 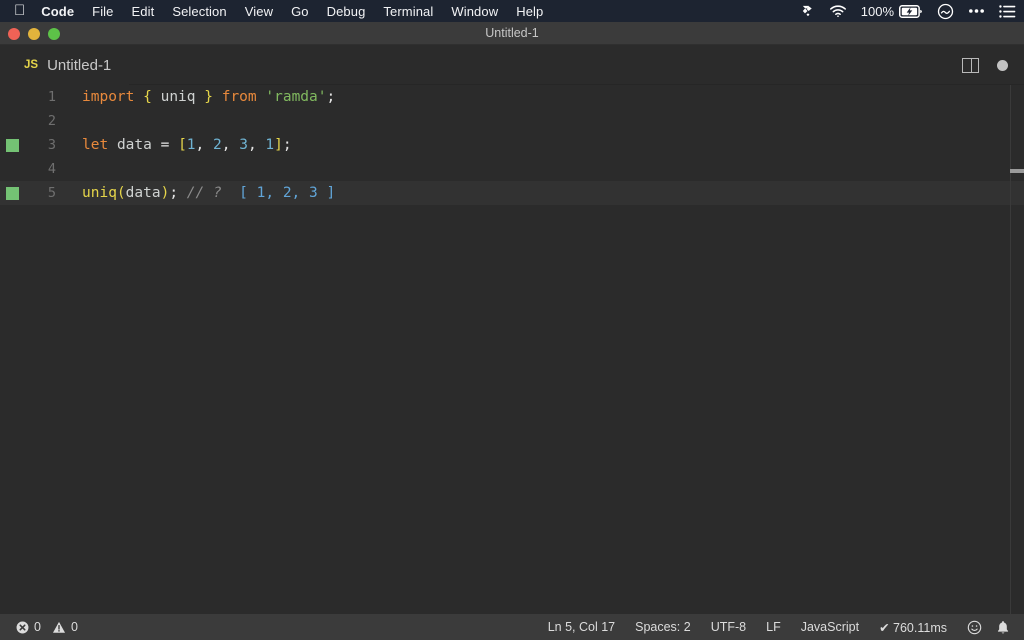 What do you see at coordinates (31, 65) in the screenshot?
I see `javascript-file-icon: JS` at bounding box center [31, 65].